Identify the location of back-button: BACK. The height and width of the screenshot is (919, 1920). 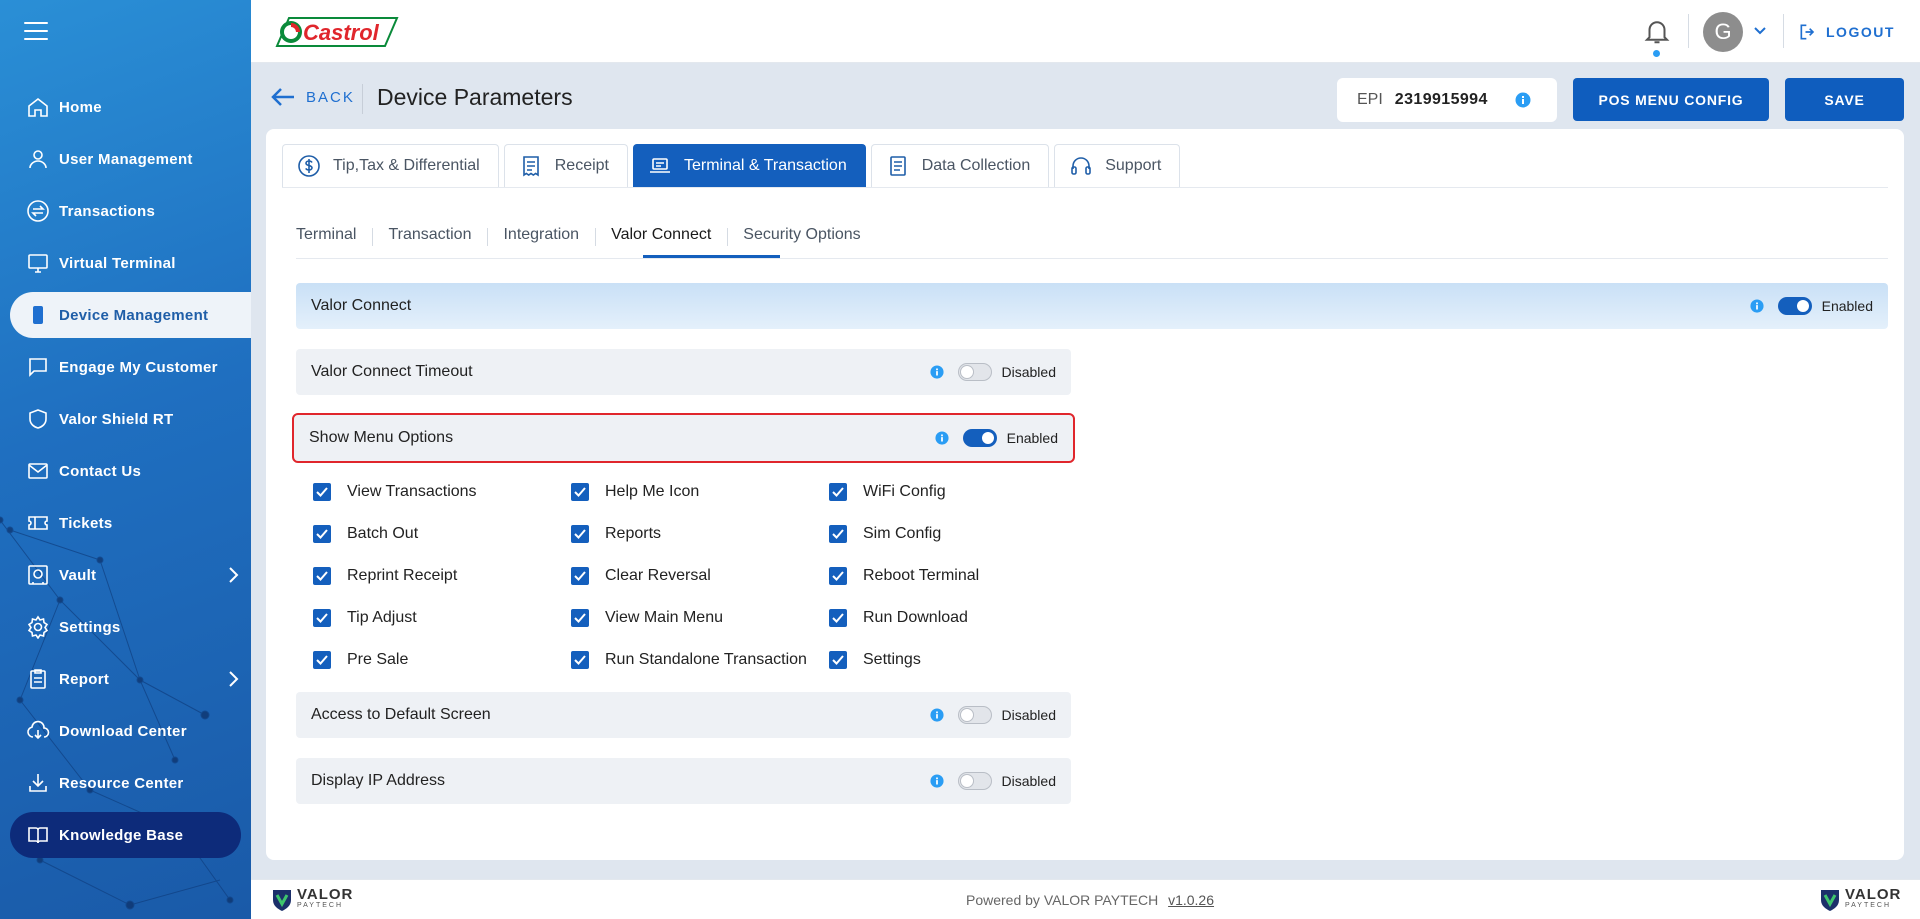
(312, 97).